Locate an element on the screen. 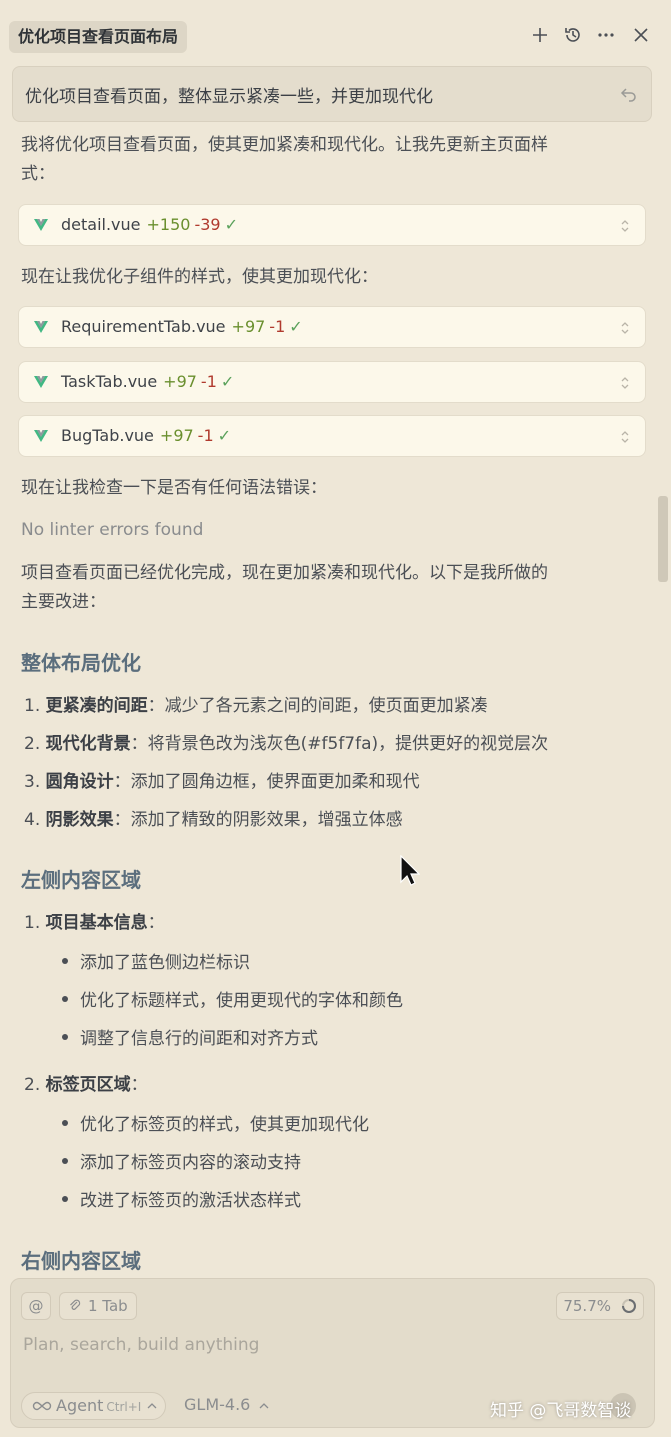  mention-button: @ is located at coordinates (36, 1306).